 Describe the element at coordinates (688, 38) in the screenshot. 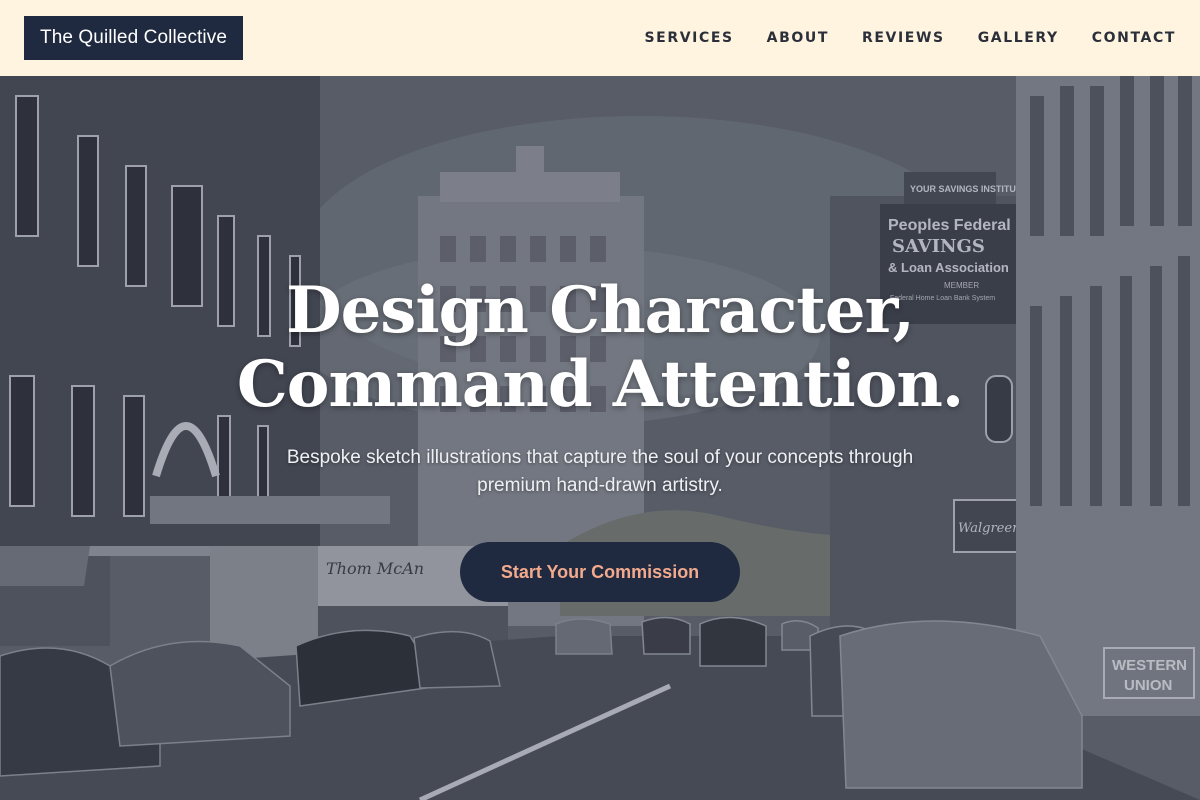

I see `nav-services-link: SERVICES` at that location.